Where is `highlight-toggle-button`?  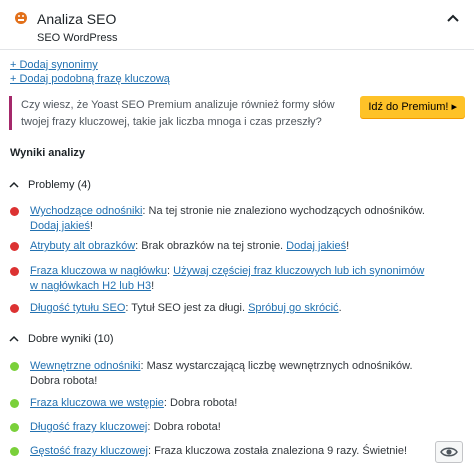
highlight-toggle-button is located at coordinates (449, 452).